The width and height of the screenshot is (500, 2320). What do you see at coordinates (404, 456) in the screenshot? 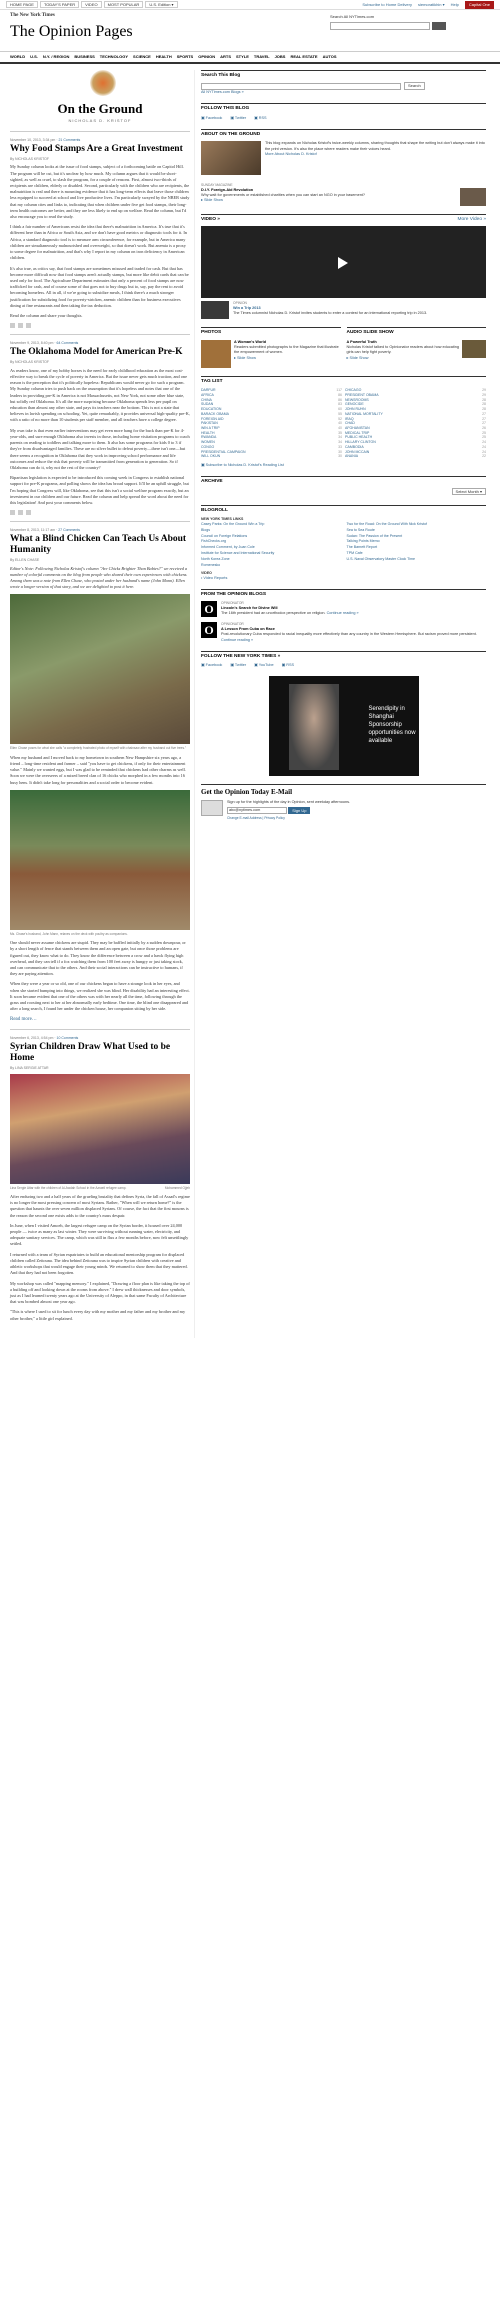
I see `tag-link: ANANIA` at bounding box center [404, 456].